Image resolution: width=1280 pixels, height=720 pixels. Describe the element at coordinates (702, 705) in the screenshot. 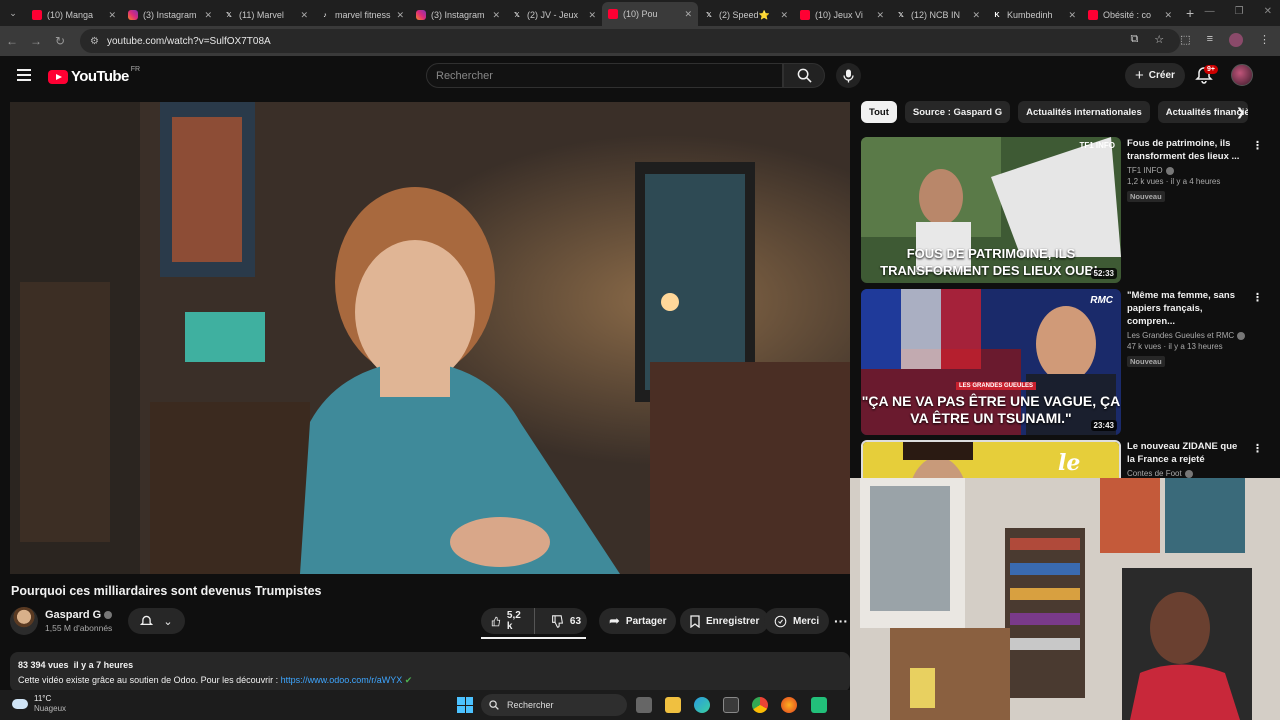

I see `edge-icon` at that location.